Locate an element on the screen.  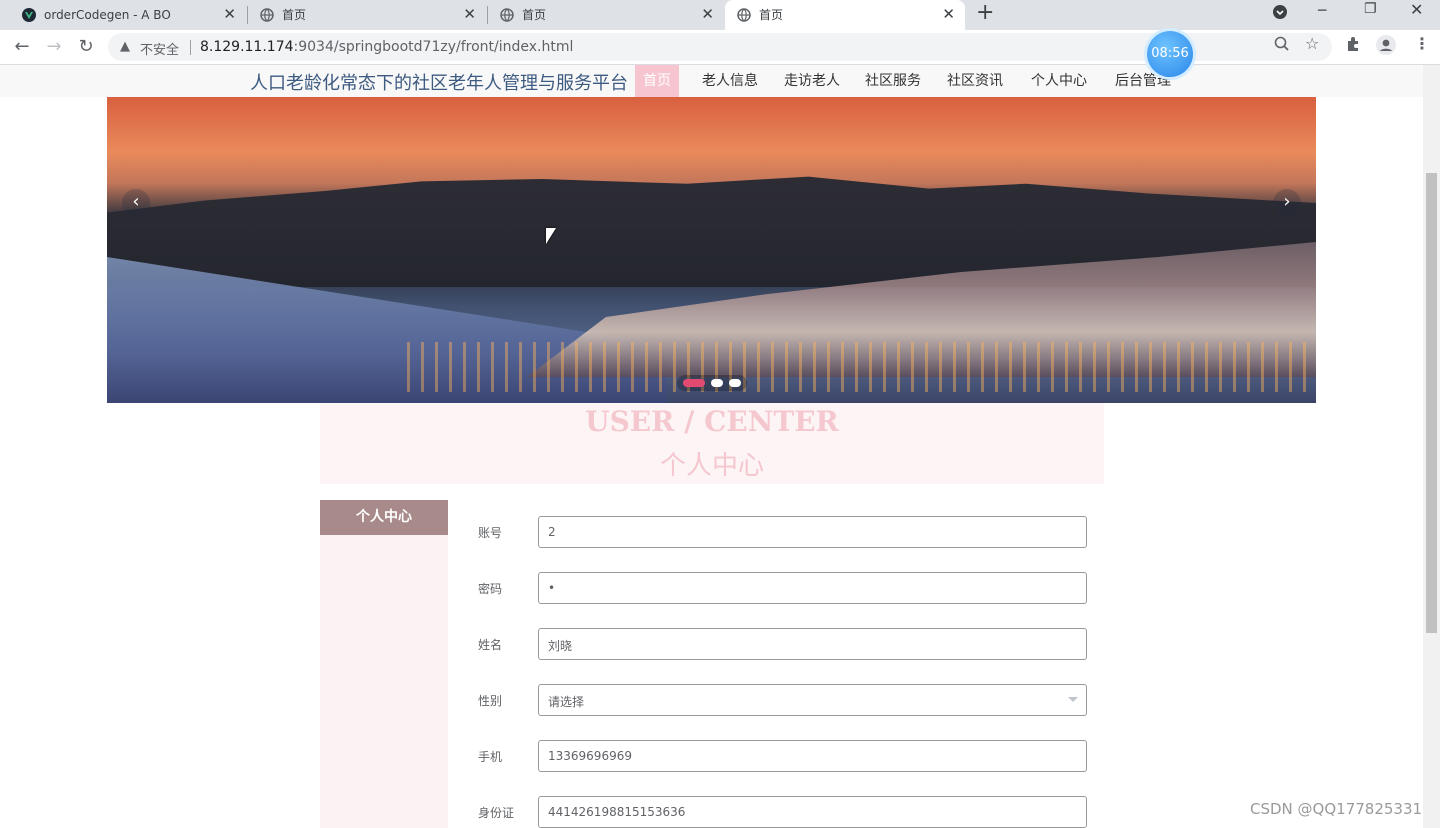
browser-tab-4: 首页 ✕ is located at coordinates (845, 15).